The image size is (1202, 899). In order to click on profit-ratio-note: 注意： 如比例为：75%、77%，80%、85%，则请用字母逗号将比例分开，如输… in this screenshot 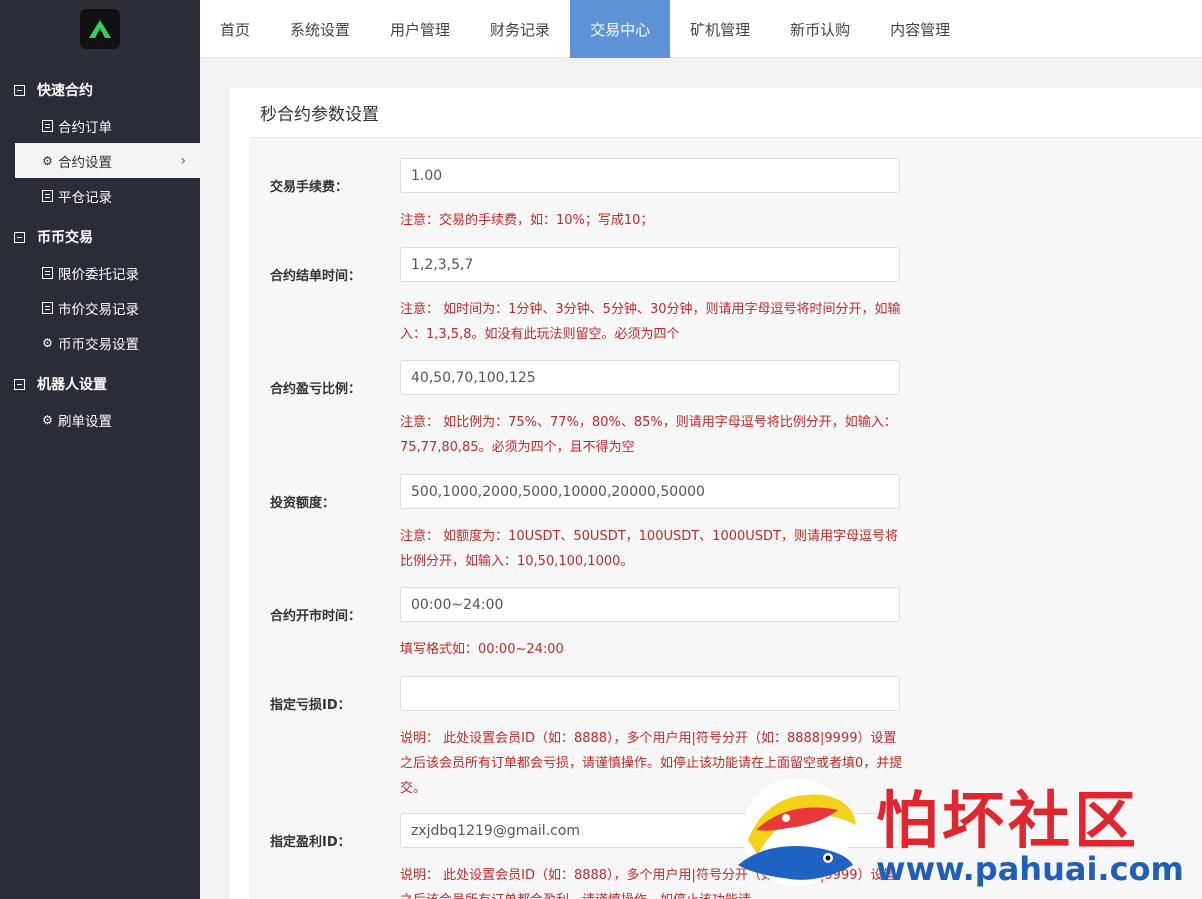, I will do `click(648, 435)`.